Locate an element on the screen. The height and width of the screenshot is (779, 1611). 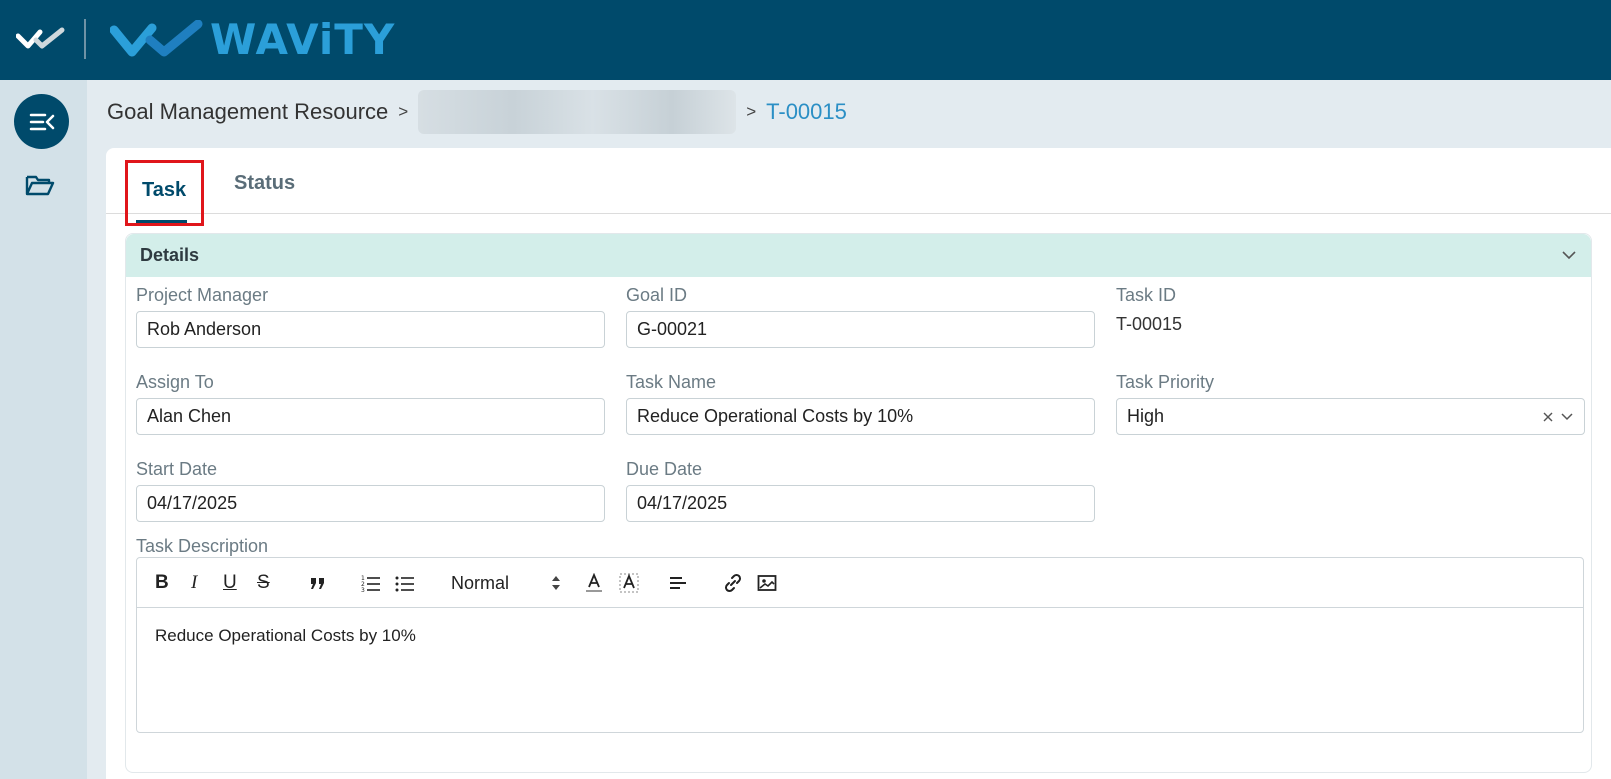
sidebar-toggle-button is located at coordinates (41, 121).